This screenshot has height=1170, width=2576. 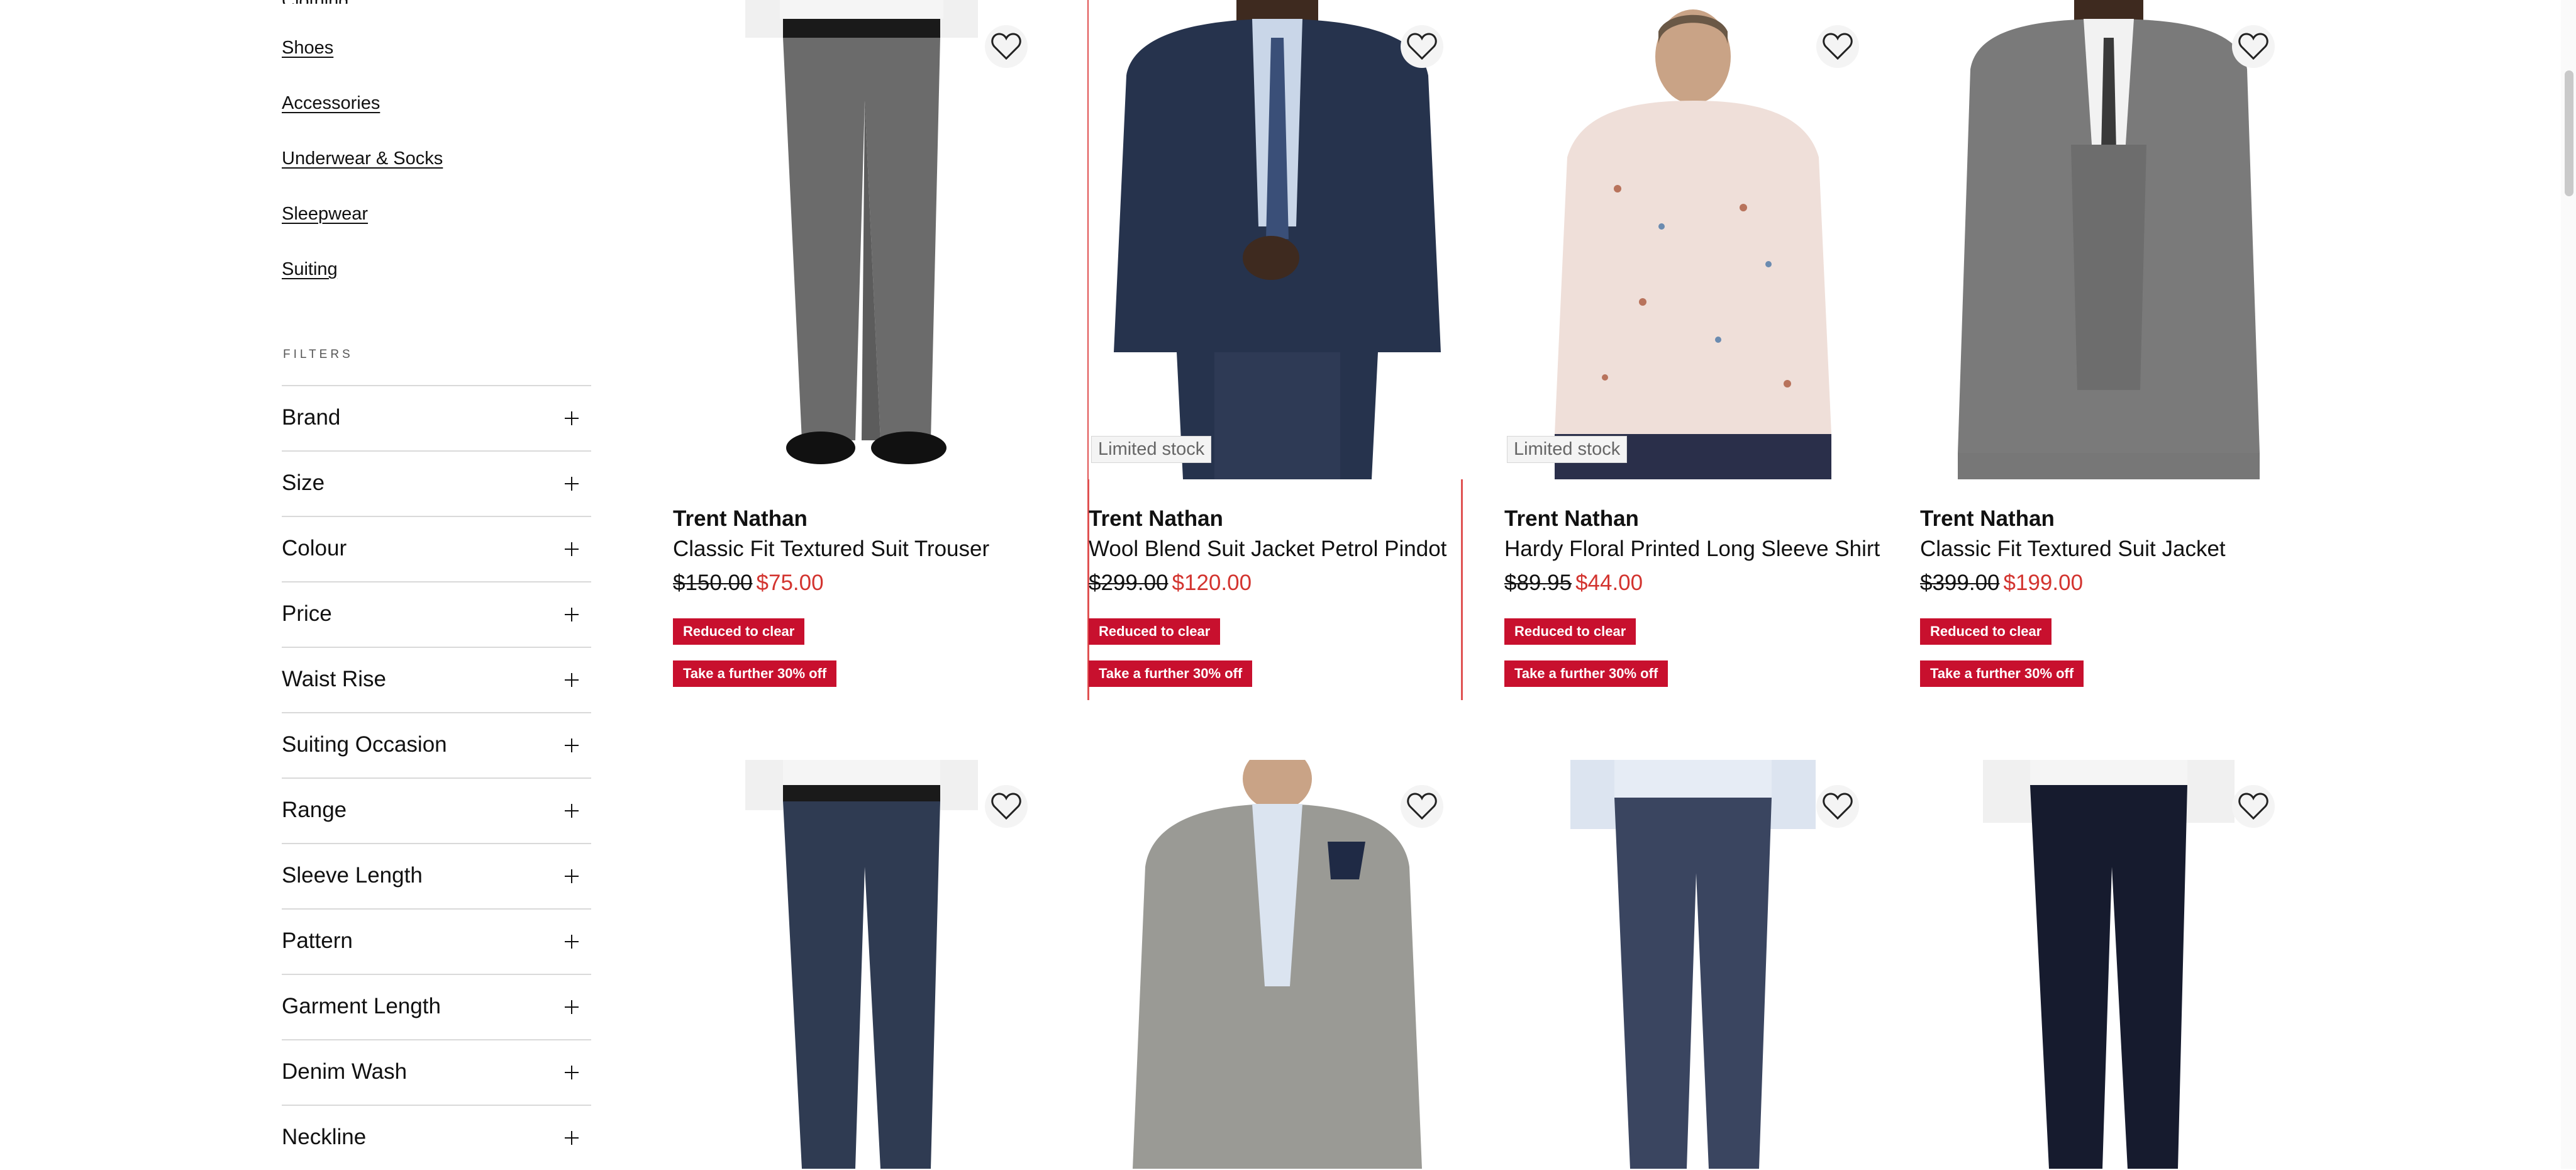 I want to click on sale-price: $44.00, so click(x=1609, y=583).